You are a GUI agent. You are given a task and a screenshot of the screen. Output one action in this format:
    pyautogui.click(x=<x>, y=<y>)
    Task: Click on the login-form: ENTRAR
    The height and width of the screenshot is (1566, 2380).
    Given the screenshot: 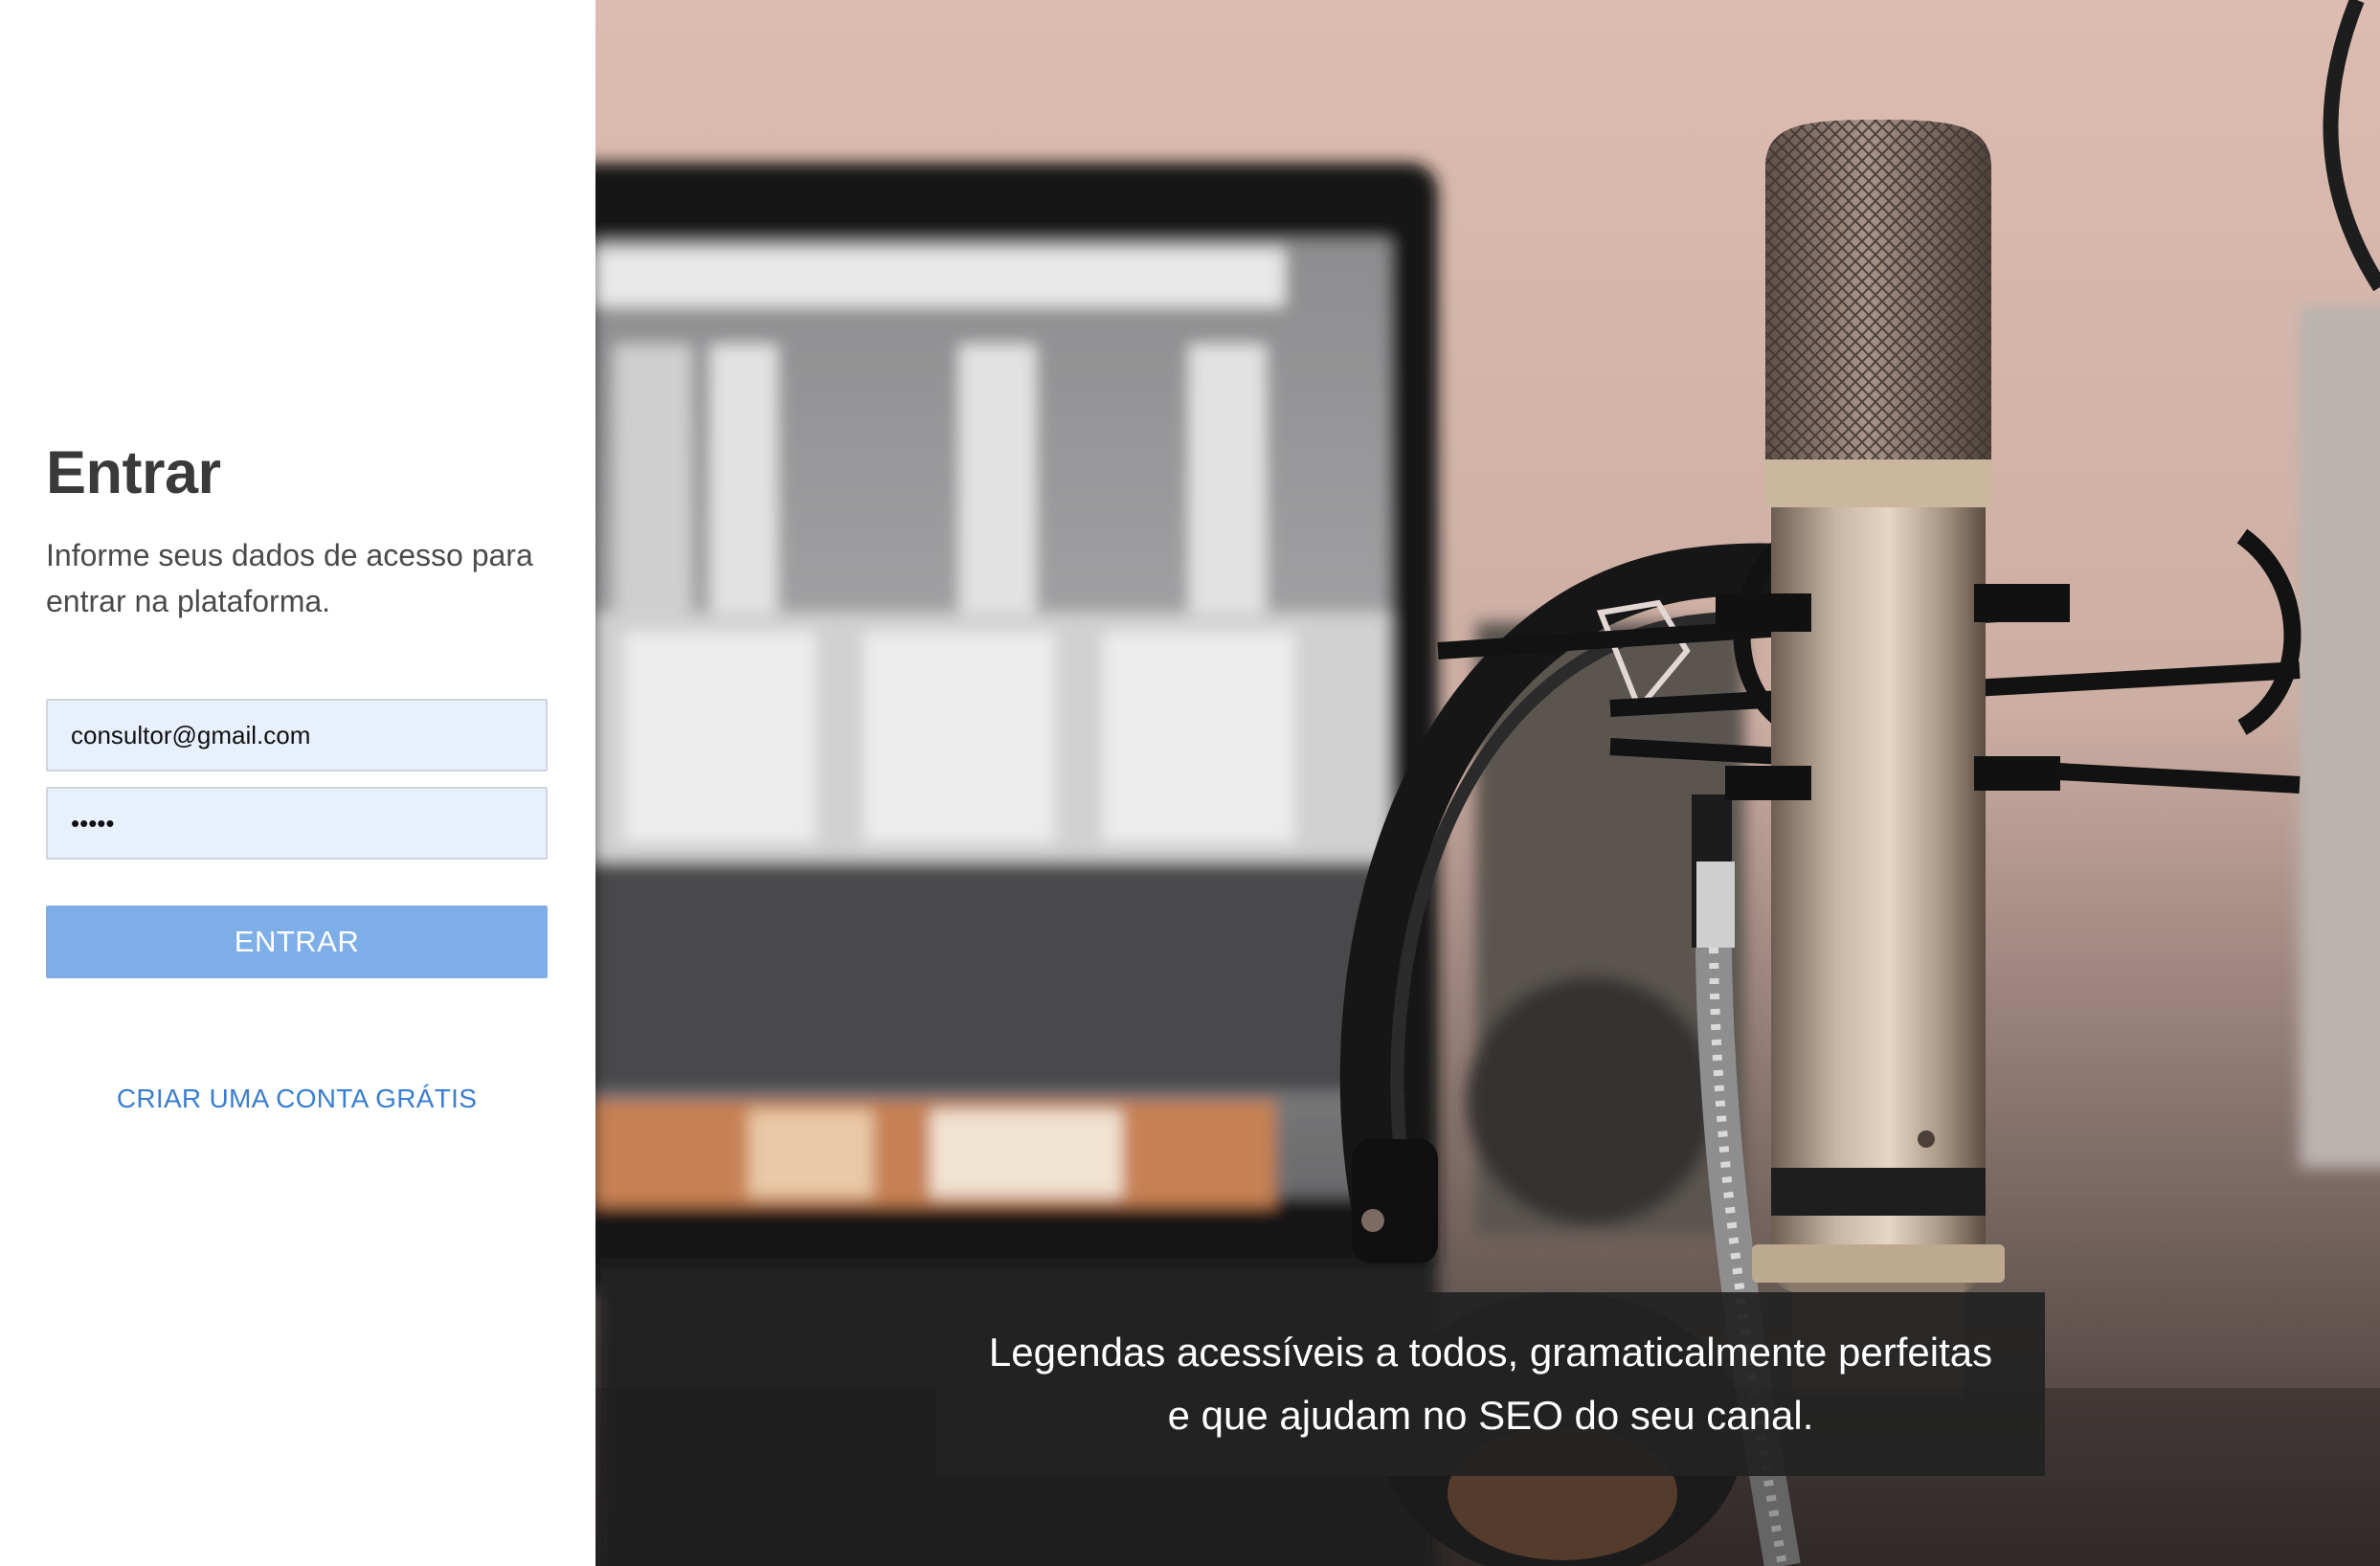 What is the action you would take?
    pyautogui.click(x=297, y=838)
    